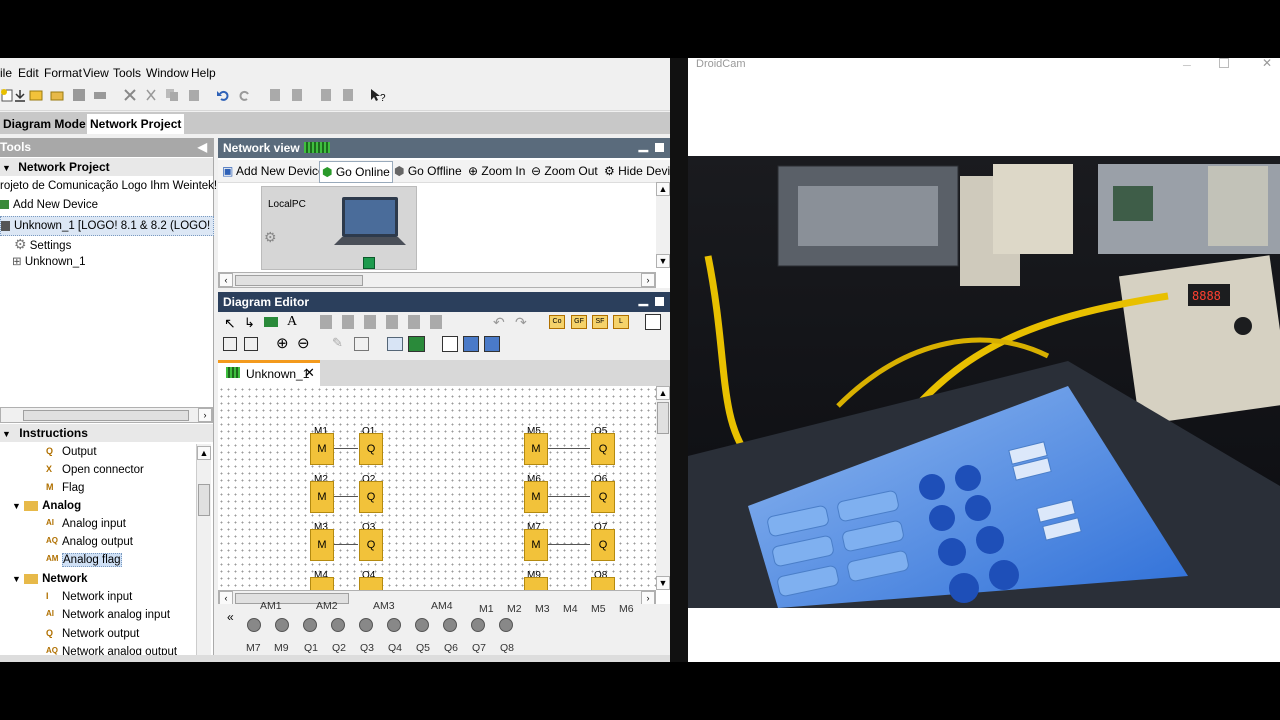 Image resolution: width=1280 pixels, height=720 pixels. Describe the element at coordinates (127, 73) in the screenshot. I see `menu-tools: Tools` at that location.